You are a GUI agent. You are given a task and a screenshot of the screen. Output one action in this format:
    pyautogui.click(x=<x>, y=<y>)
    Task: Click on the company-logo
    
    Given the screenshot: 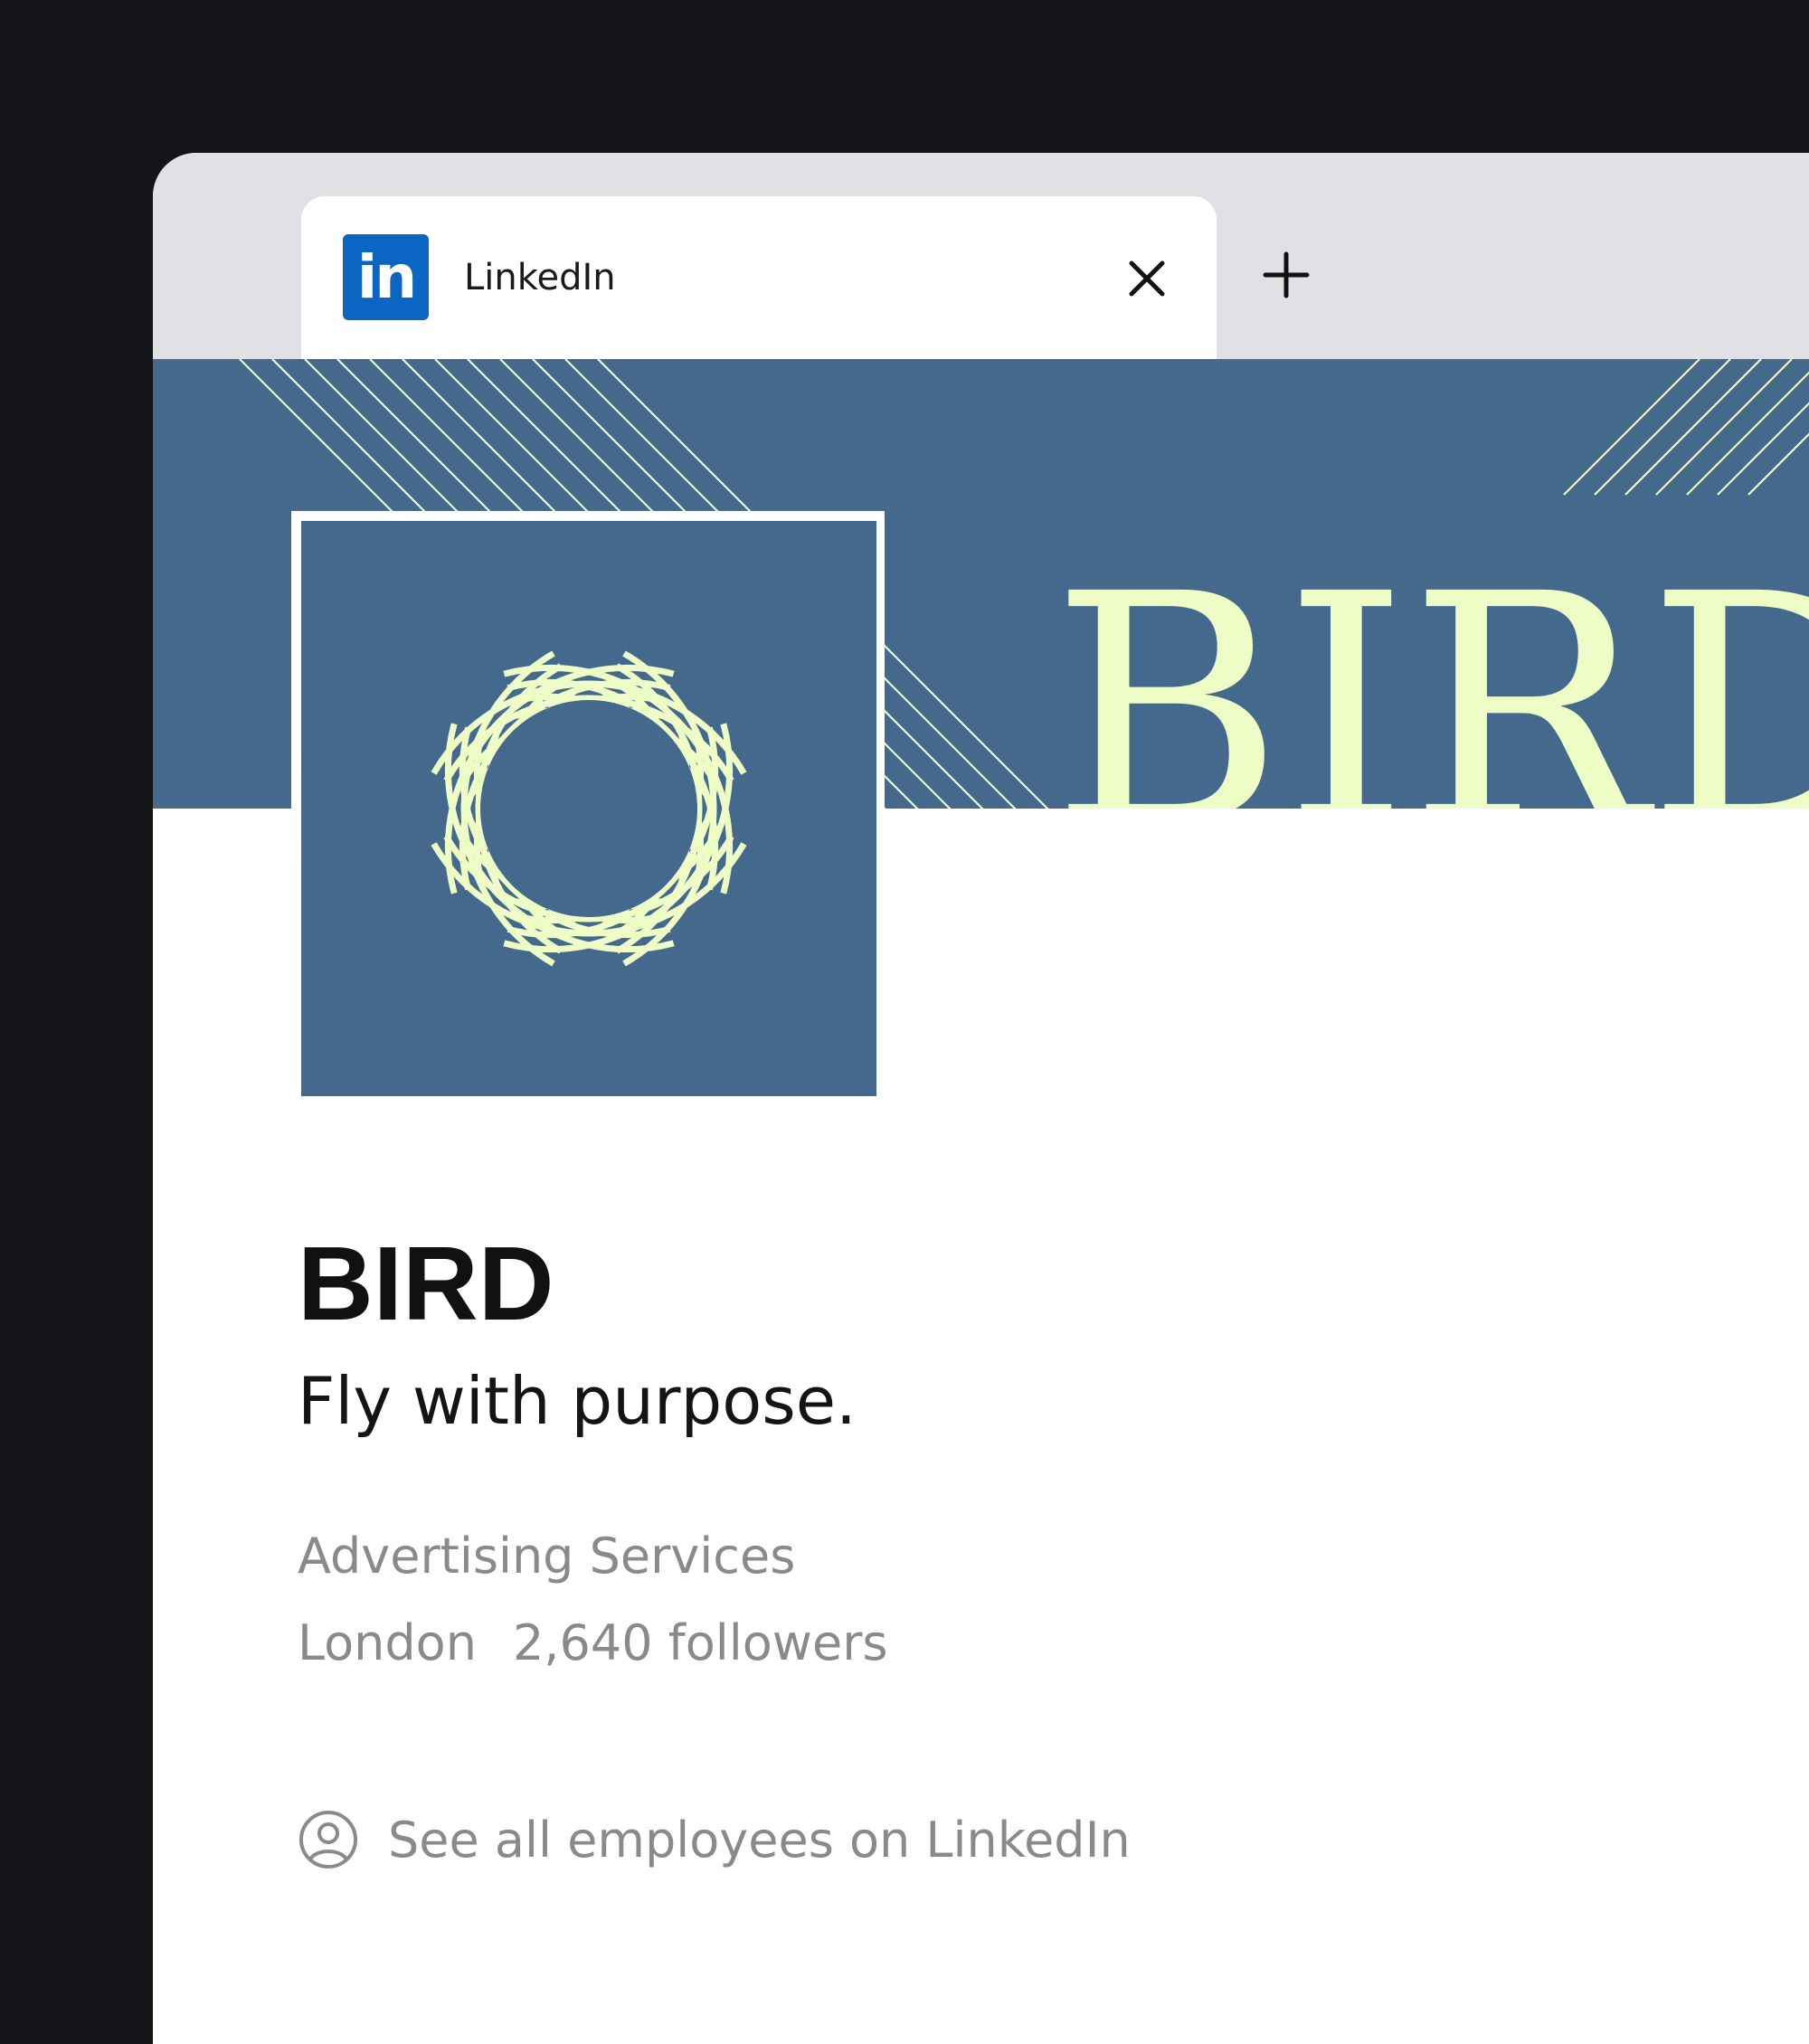 What is the action you would take?
    pyautogui.click(x=588, y=809)
    